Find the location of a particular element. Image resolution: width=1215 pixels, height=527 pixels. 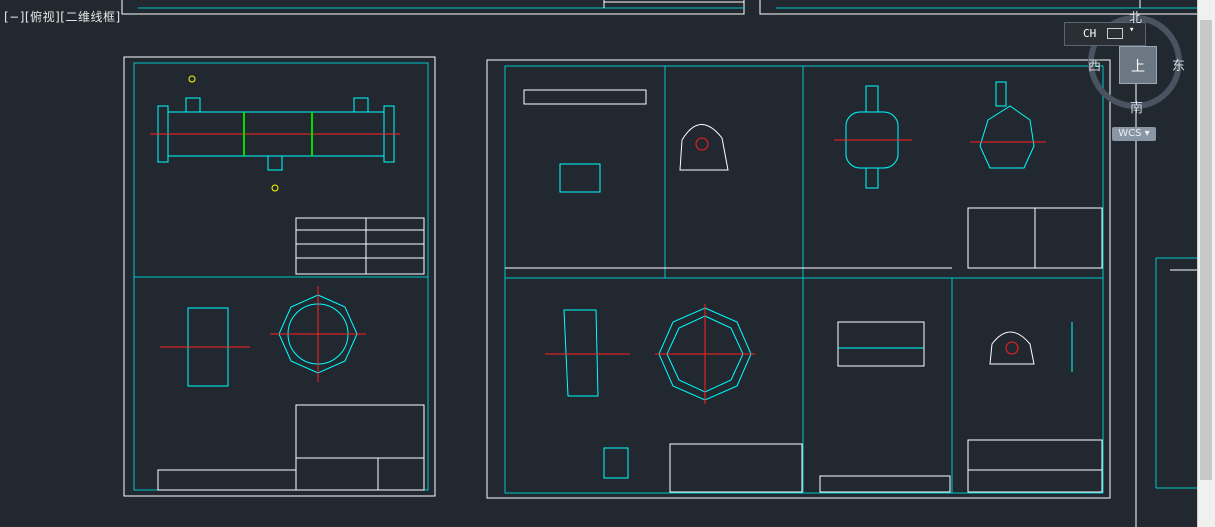

compass-west: 西 is located at coordinates (1094, 64).